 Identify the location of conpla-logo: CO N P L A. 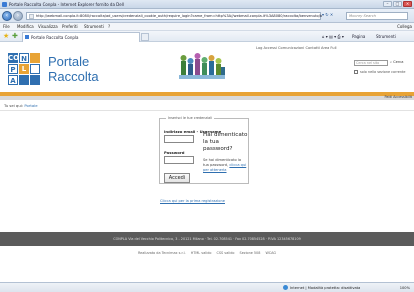
(24, 69).